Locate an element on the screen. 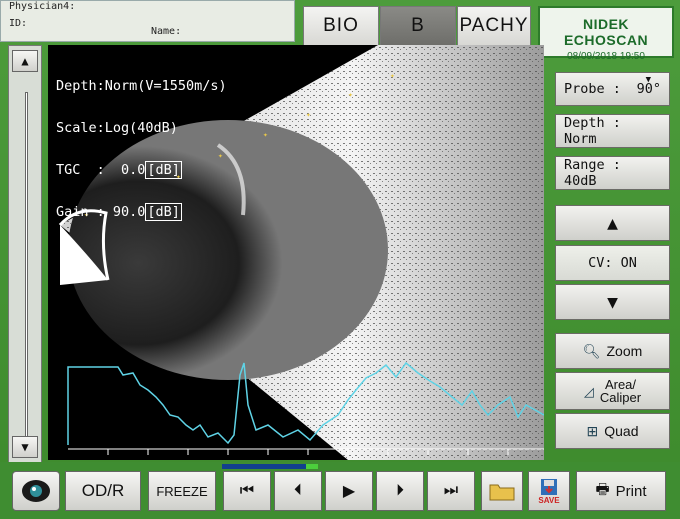 The width and height of the screenshot is (680, 519). scale-readout: Scale:Log(40dB) is located at coordinates (117, 128).